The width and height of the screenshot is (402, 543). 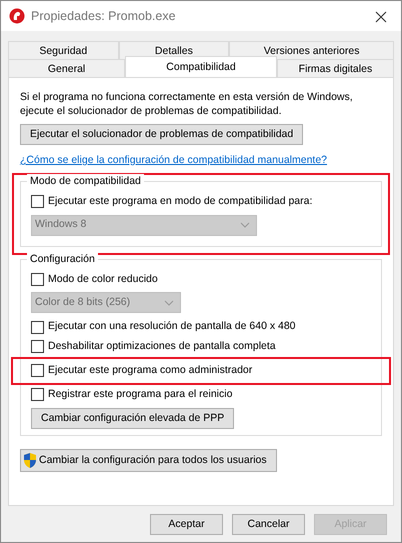 What do you see at coordinates (172, 327) in the screenshot?
I see `checkbox-label: Ejecutar con una resolución de pantalla de 640 x 480` at bounding box center [172, 327].